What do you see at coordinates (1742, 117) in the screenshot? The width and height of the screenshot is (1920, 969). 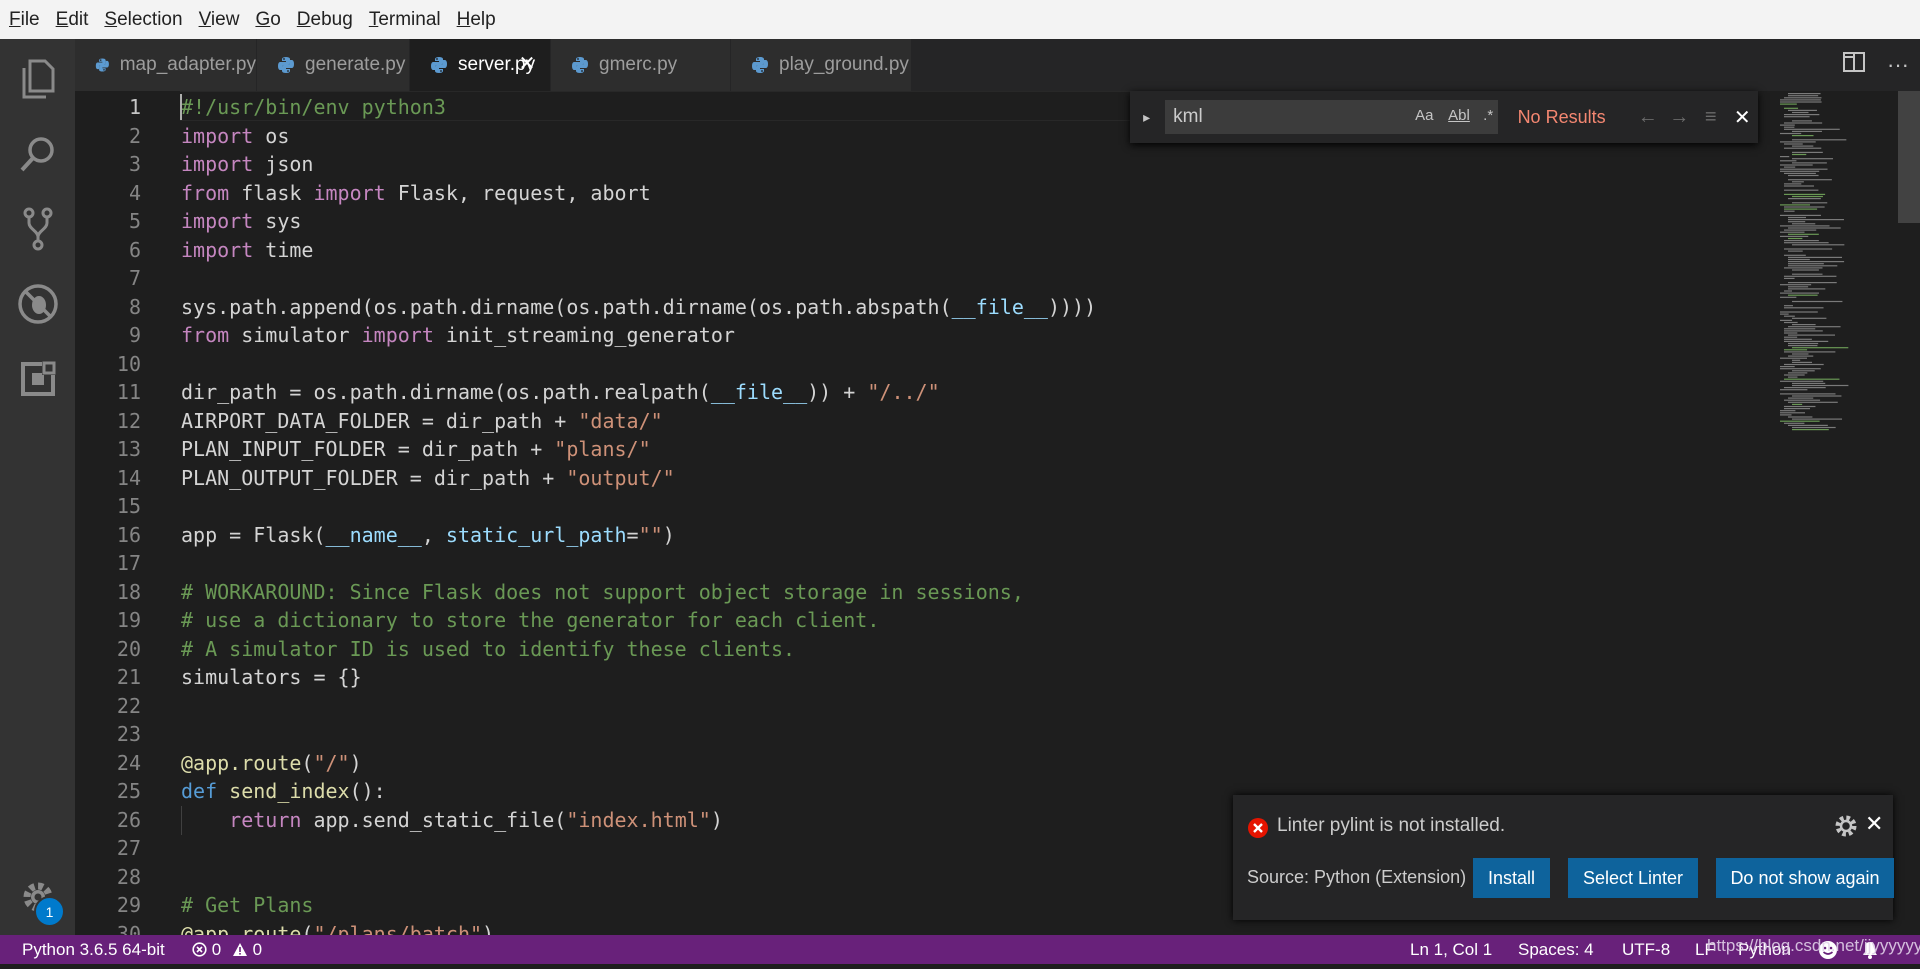 I see `close-find-icon: ✕` at bounding box center [1742, 117].